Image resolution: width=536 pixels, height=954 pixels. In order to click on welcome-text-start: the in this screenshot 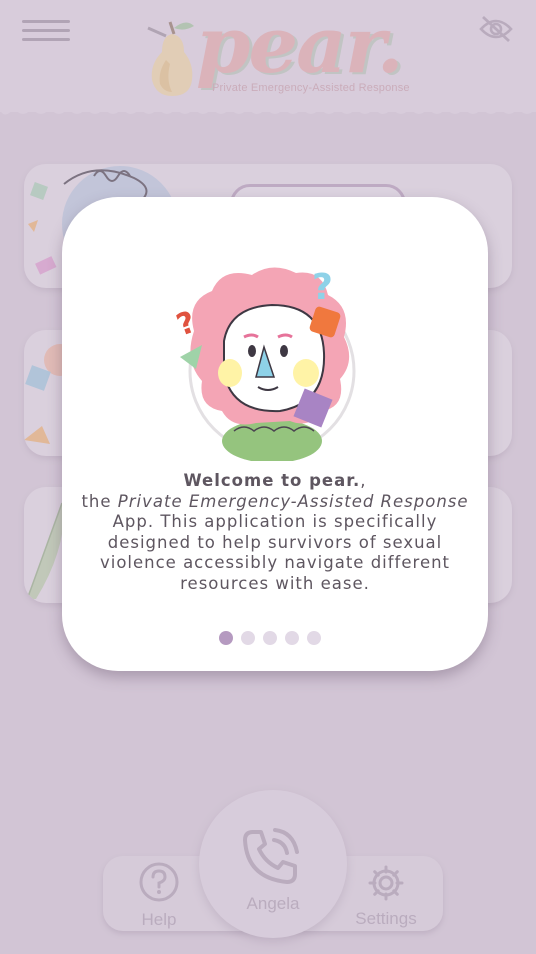, I will do `click(99, 501)`.